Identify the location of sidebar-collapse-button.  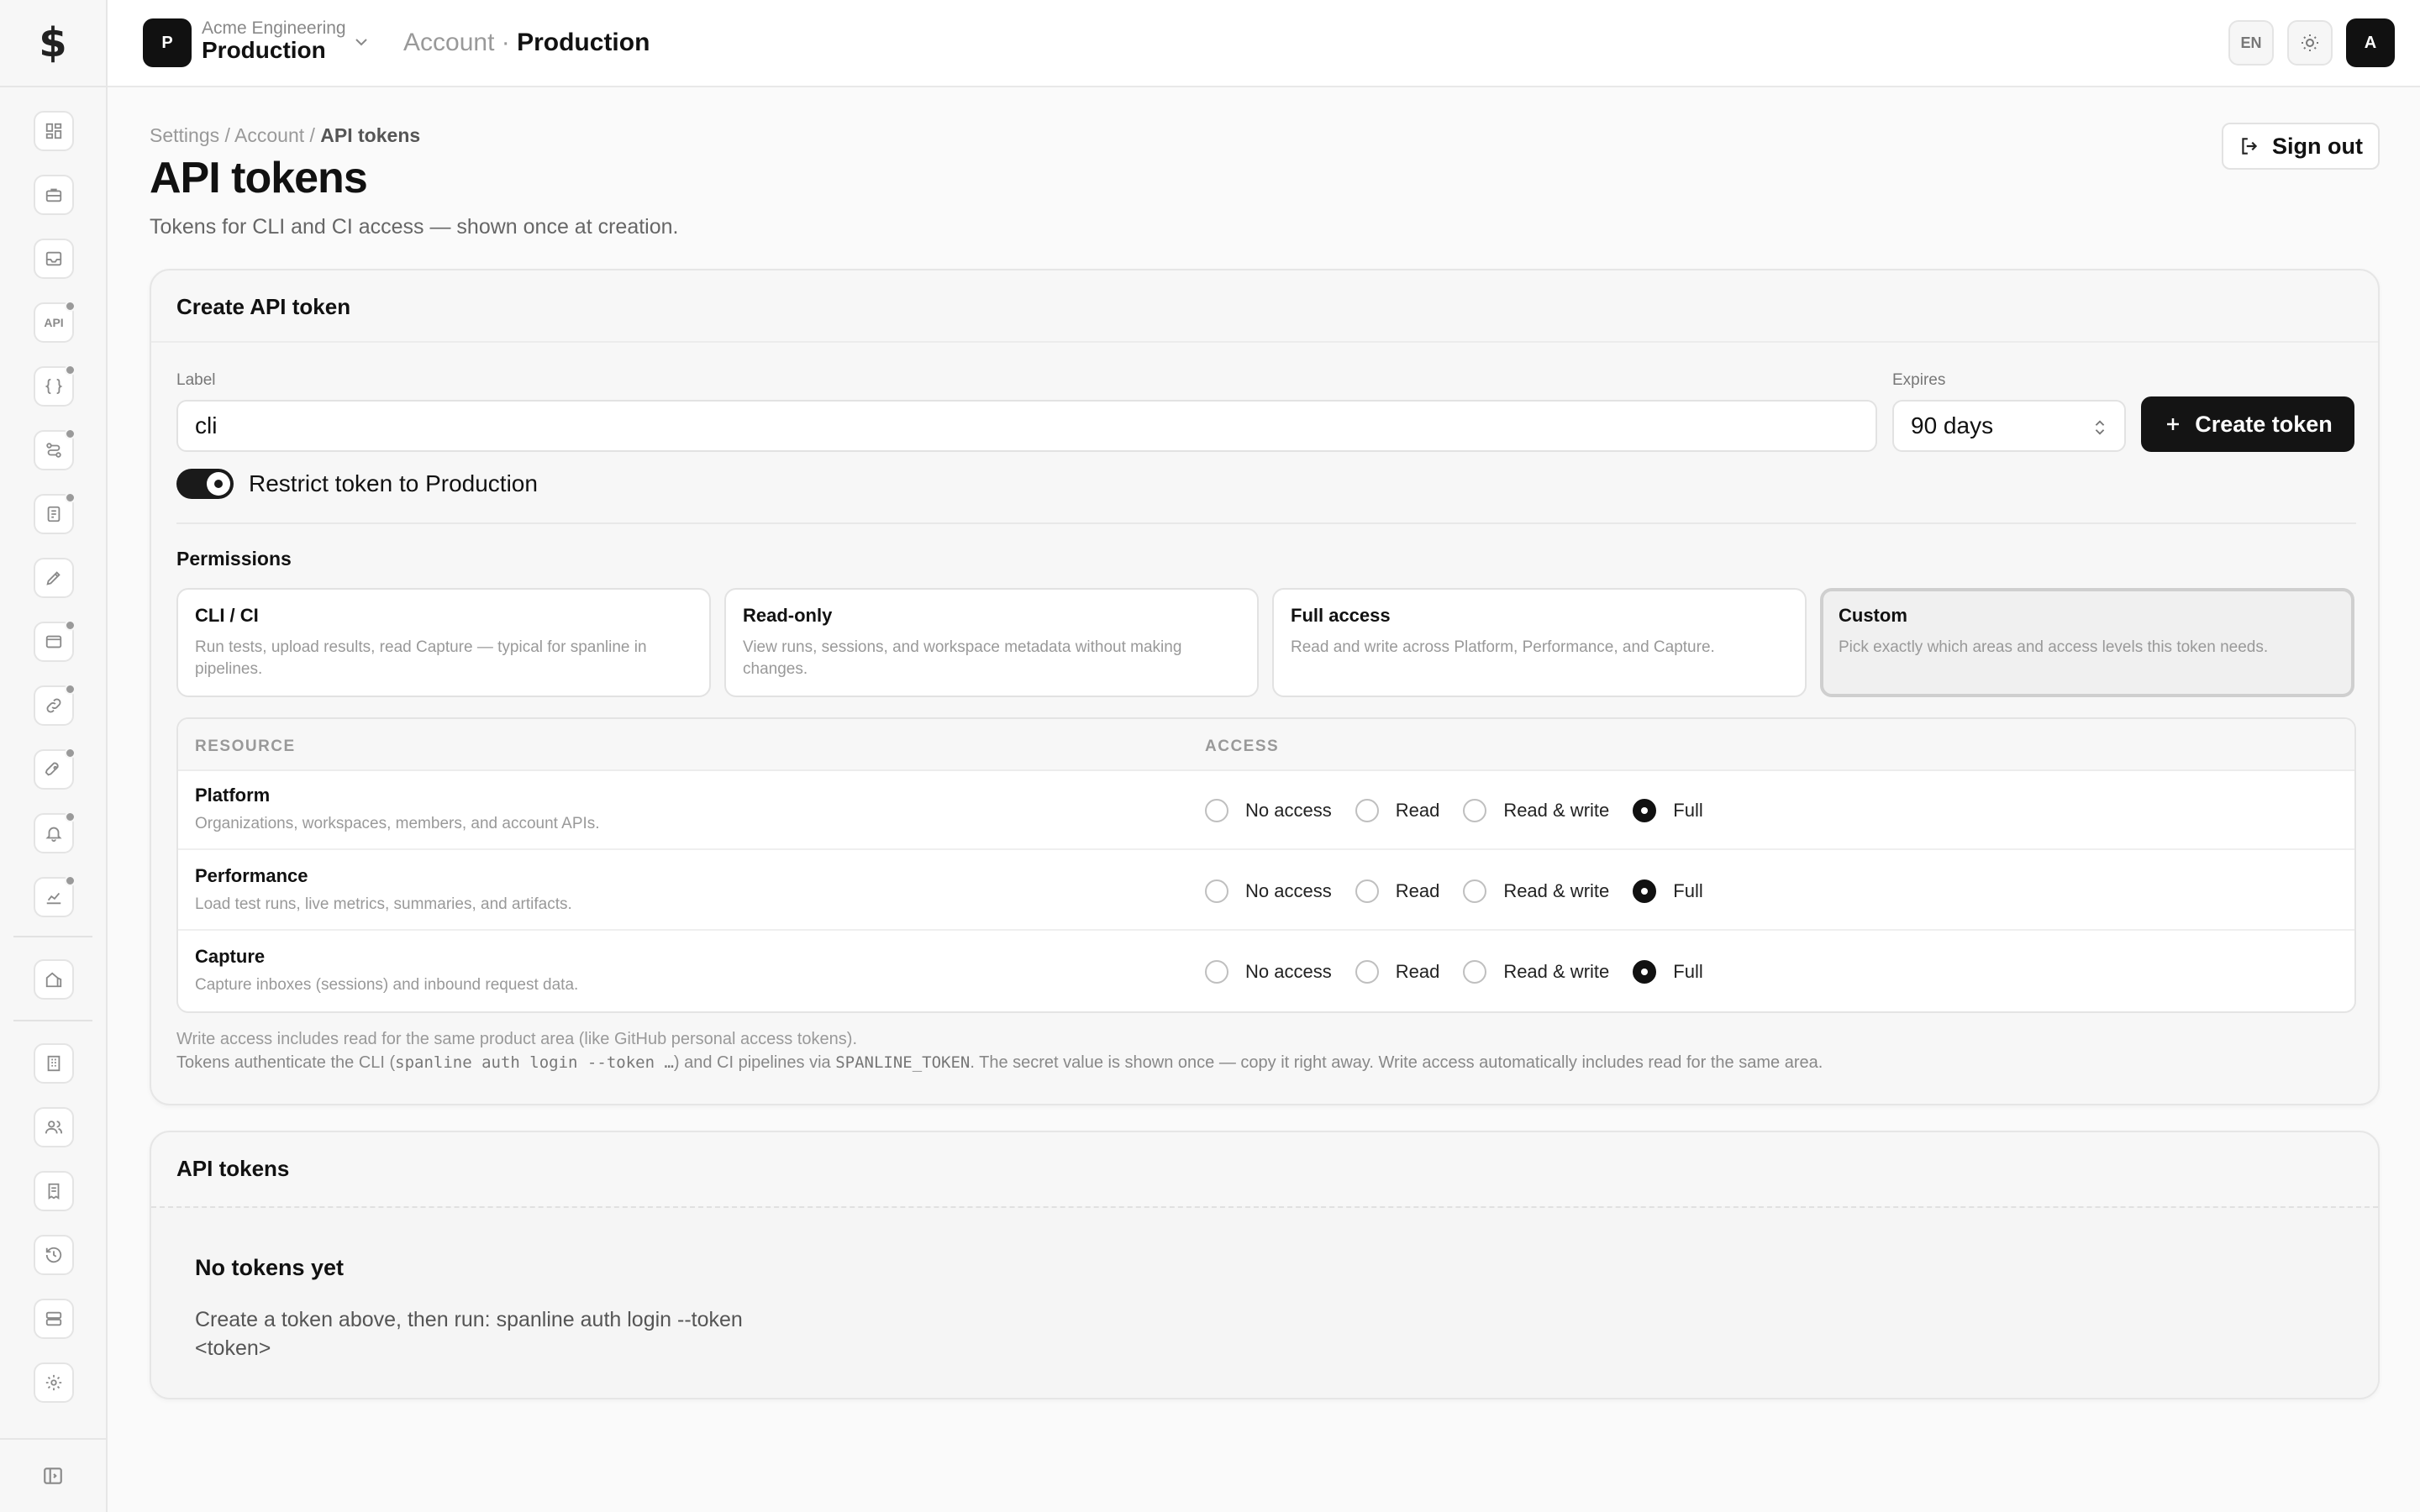
(53, 1475).